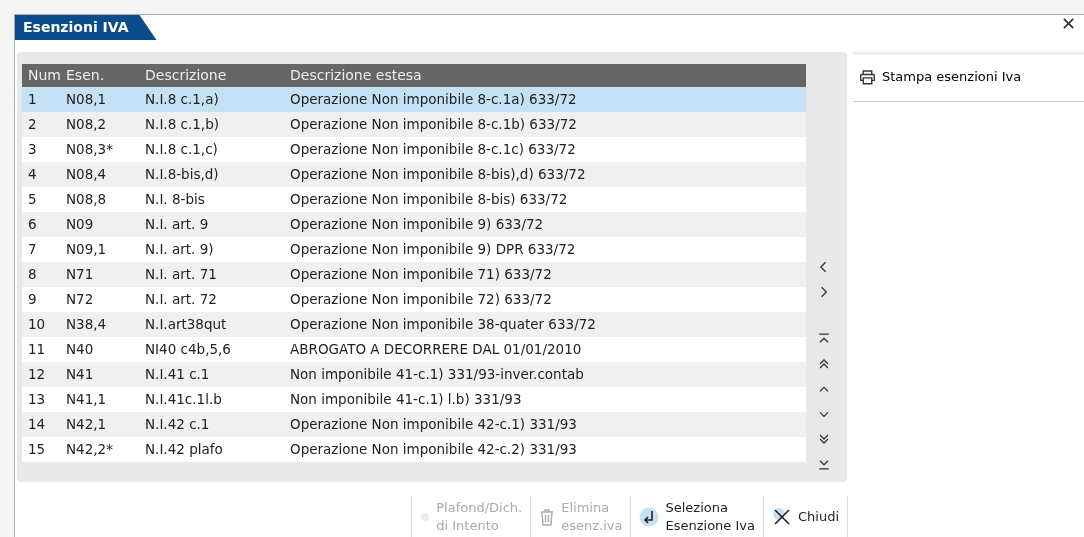  I want to click on table-cell-text: N40, so click(80, 350).